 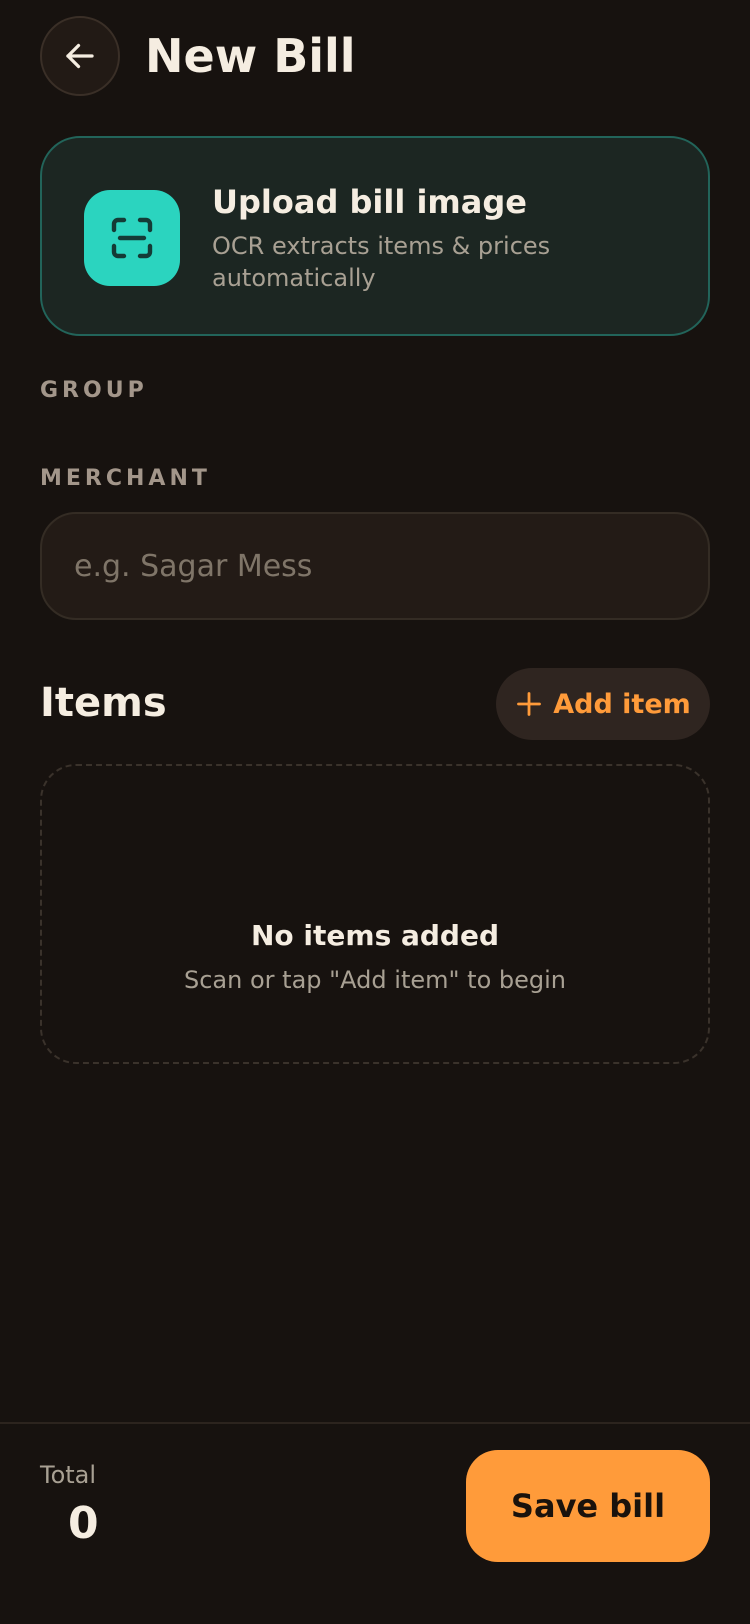 What do you see at coordinates (103, 703) in the screenshot?
I see `items-title: Items` at bounding box center [103, 703].